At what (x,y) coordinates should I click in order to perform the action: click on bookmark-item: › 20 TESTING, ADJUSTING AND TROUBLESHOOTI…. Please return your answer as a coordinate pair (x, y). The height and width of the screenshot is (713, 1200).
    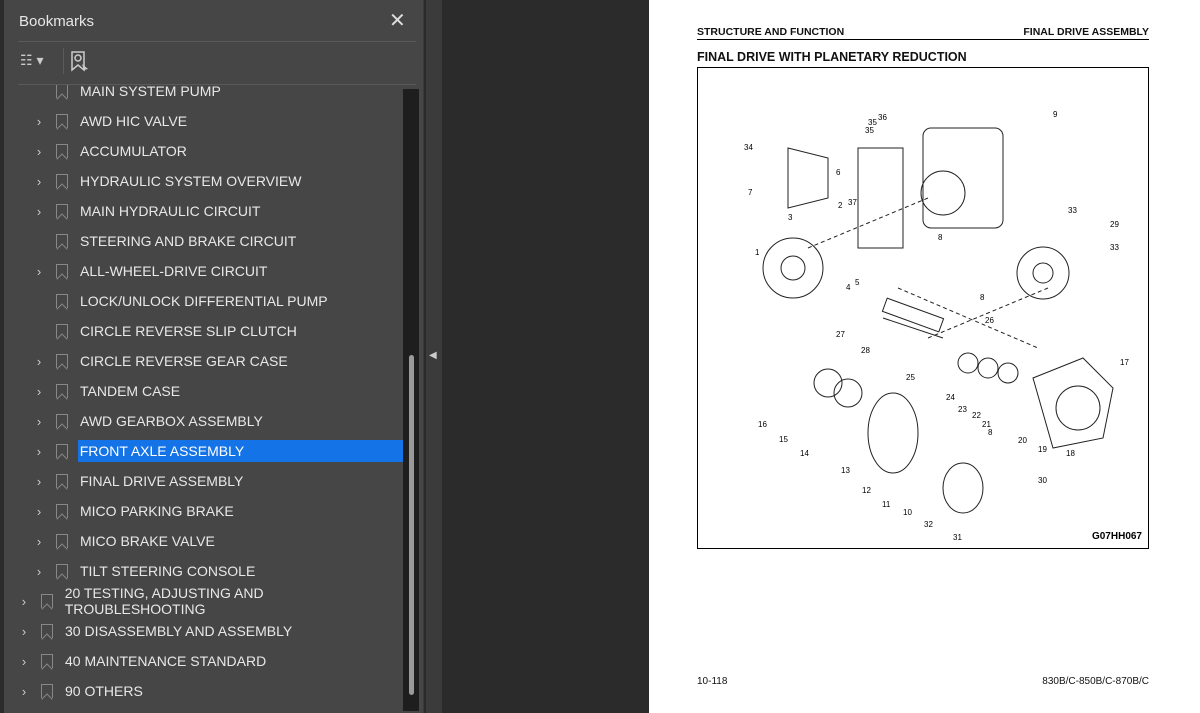
    Looking at the image, I should click on (204, 601).